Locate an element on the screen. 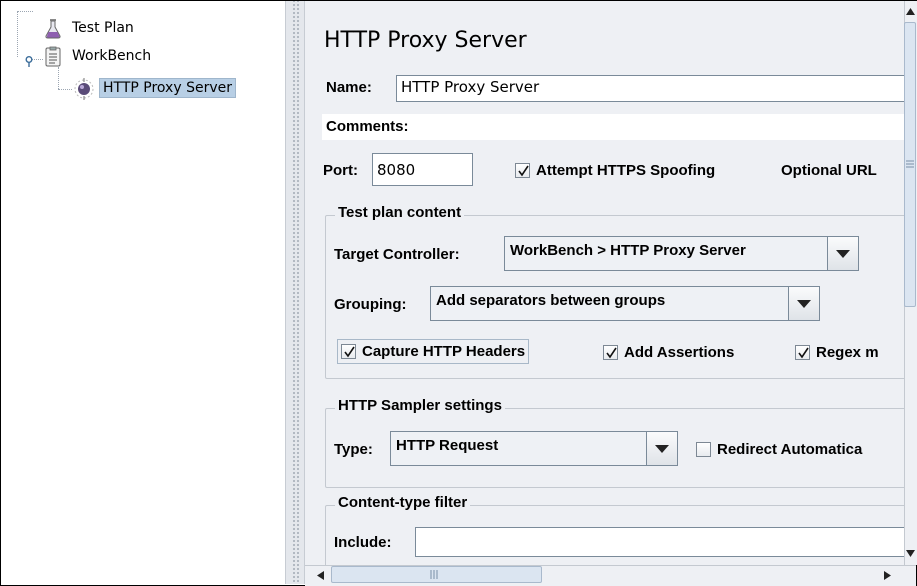 The width and height of the screenshot is (917, 586). redirect-automatically-checkbox: Redirect Automatica is located at coordinates (779, 449).